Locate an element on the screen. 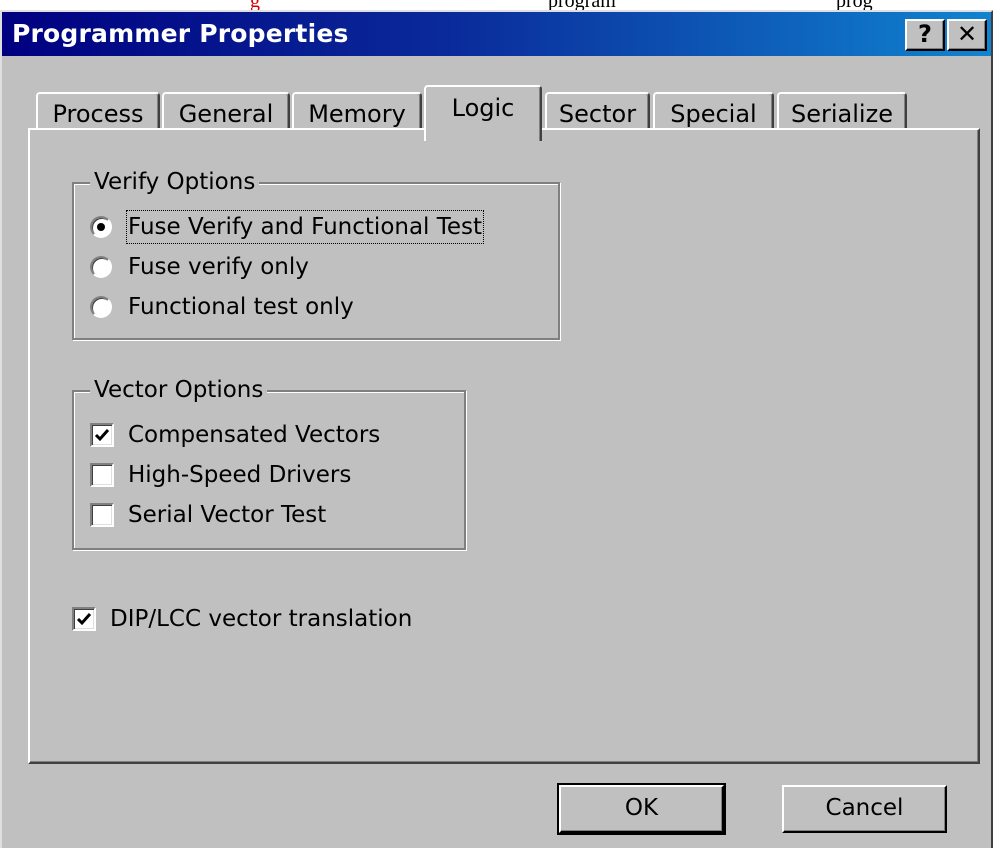 The width and height of the screenshot is (993, 848). radio-fuse-verify-and-functional-test: Fuse Verify and Functional Test is located at coordinates (308, 227).